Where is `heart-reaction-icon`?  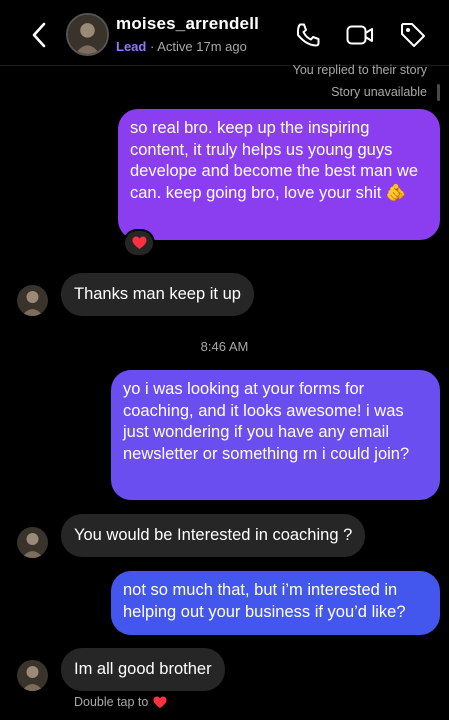 heart-reaction-icon is located at coordinates (139, 242).